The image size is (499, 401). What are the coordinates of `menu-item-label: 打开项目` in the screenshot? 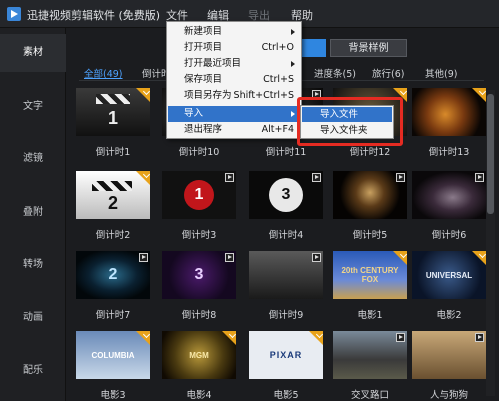 It's located at (203, 47).